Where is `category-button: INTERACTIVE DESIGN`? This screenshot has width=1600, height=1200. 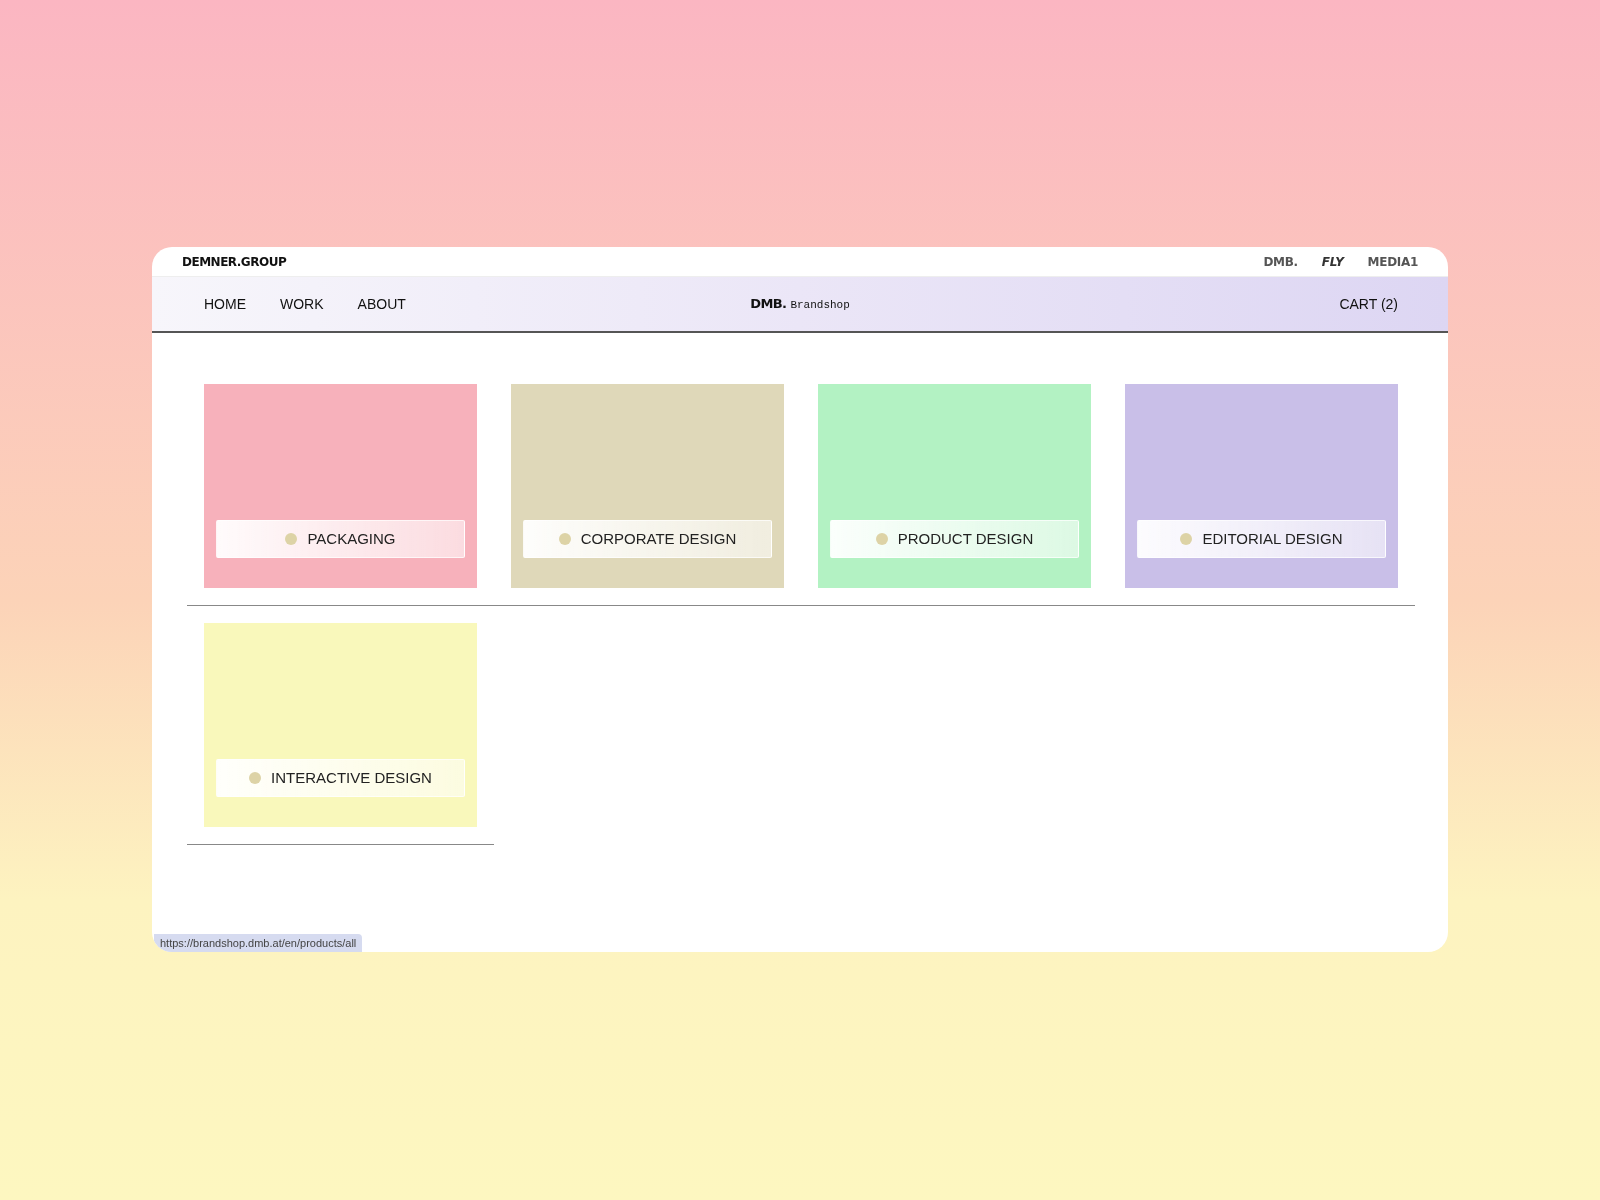
category-button: INTERACTIVE DESIGN is located at coordinates (340, 778).